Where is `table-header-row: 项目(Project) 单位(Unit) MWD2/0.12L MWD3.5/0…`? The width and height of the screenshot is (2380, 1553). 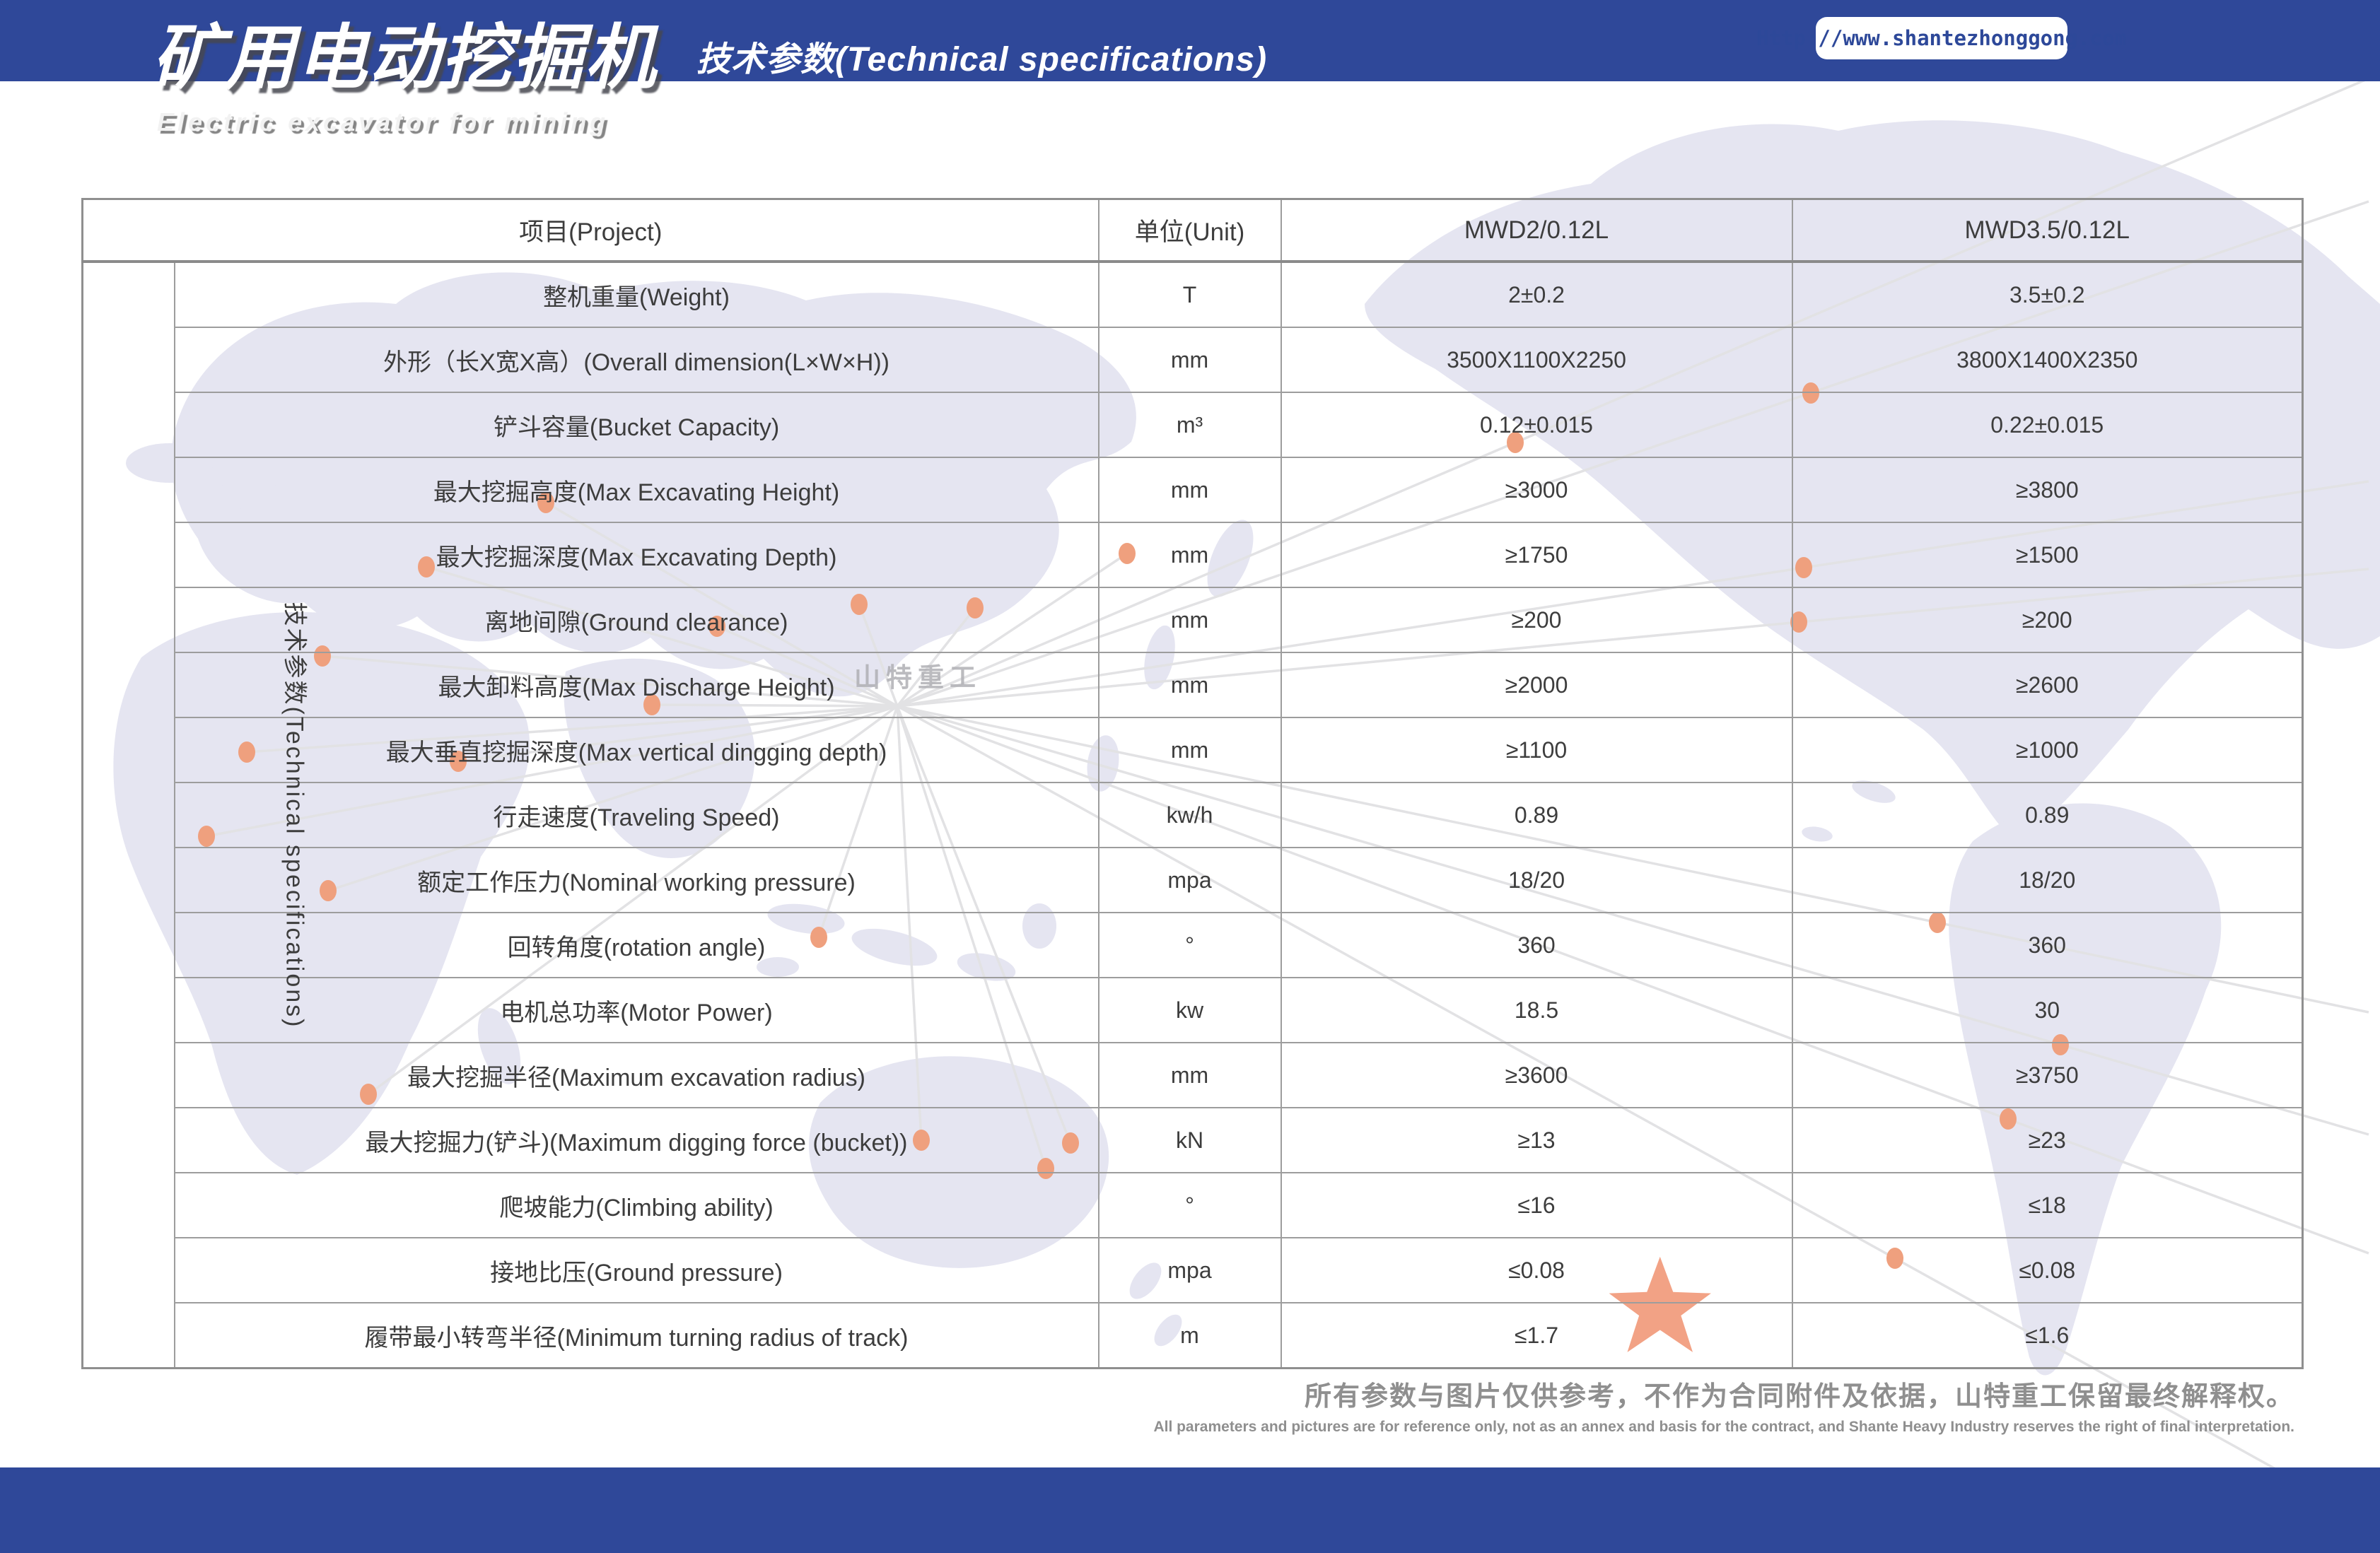 table-header-row: 项目(Project) 单位(Unit) MWD2/0.12L MWD3.5/0… is located at coordinates (1193, 231).